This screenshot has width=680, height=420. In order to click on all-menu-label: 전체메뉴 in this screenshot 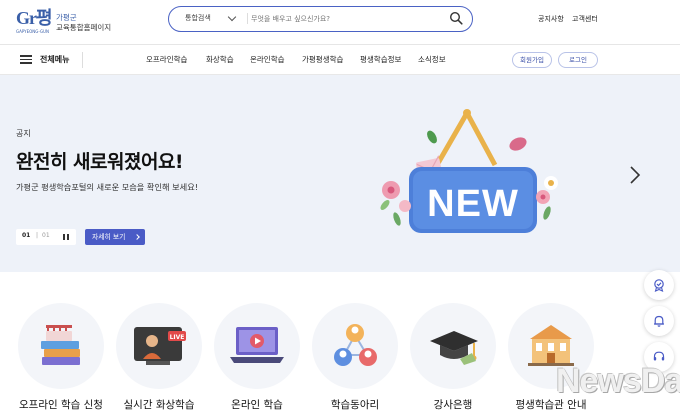, I will do `click(55, 59)`.